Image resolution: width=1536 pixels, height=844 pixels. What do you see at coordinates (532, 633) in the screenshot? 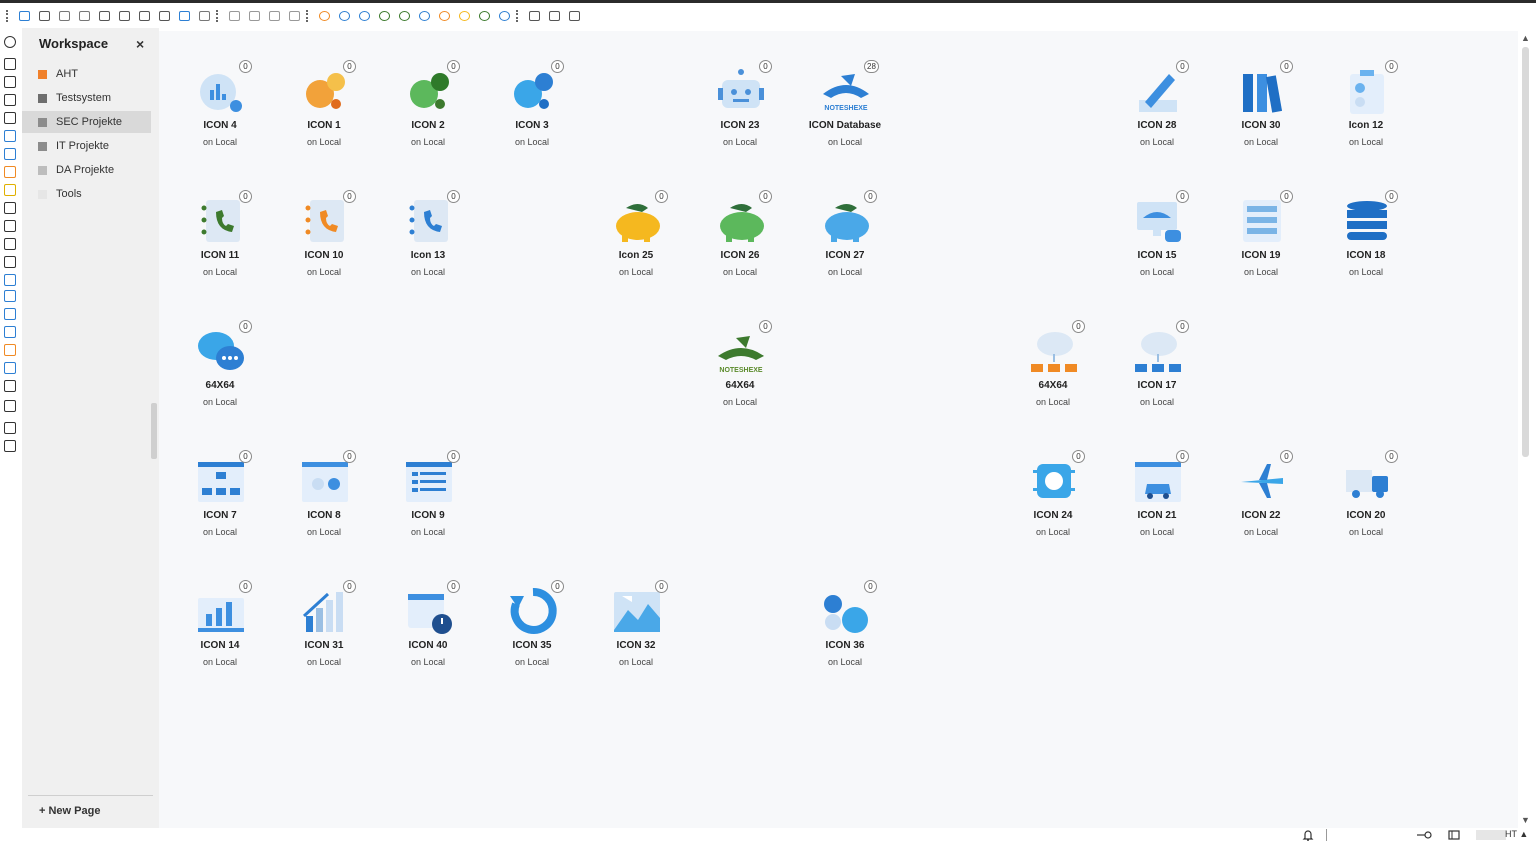
I see `app-tile: 0 ICON 35 on Local` at bounding box center [532, 633].